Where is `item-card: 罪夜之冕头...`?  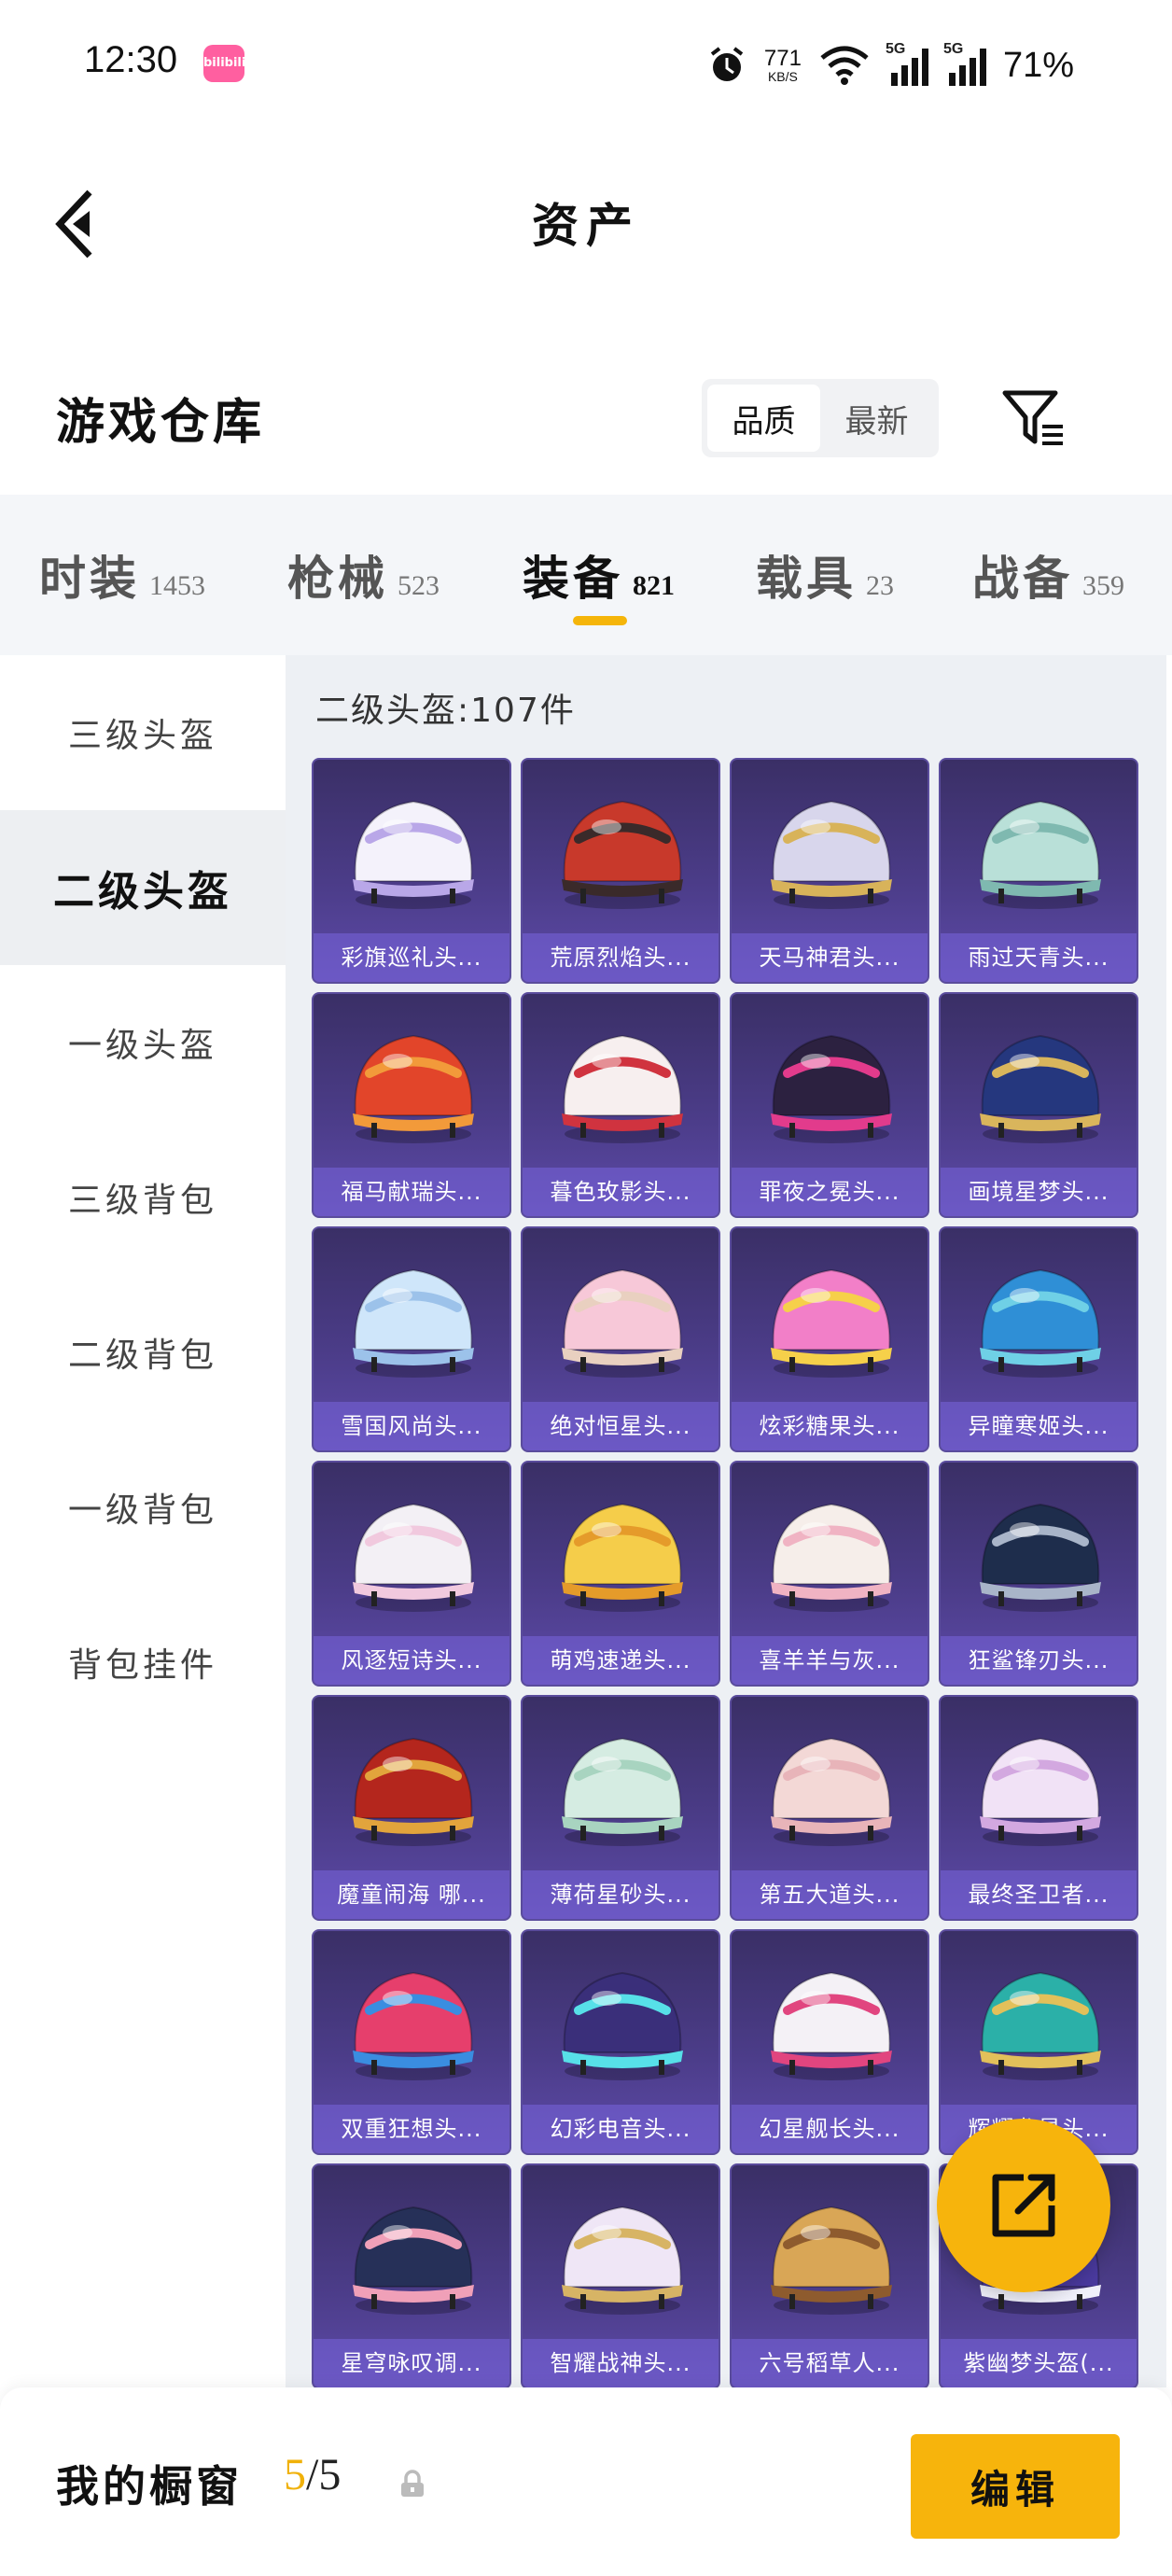
item-card: 罪夜之冕头... is located at coordinates (829, 1105).